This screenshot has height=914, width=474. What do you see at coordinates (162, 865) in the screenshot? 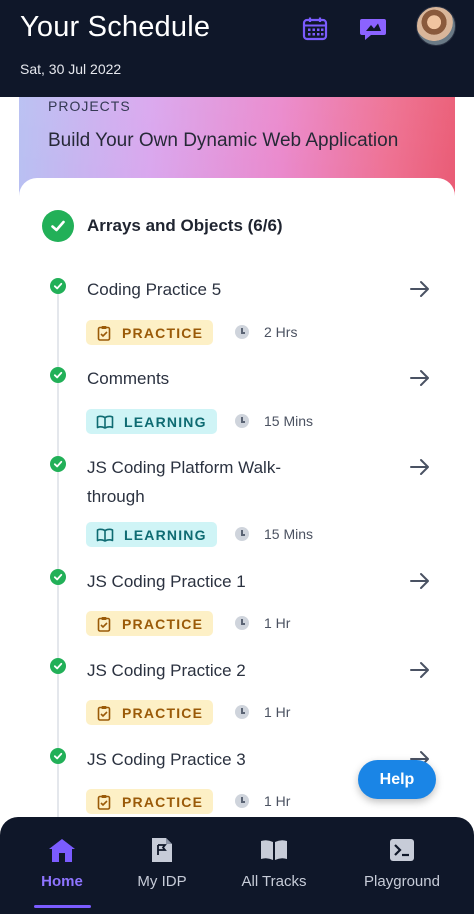
I see `nav-my-idp: My IDP` at bounding box center [162, 865].